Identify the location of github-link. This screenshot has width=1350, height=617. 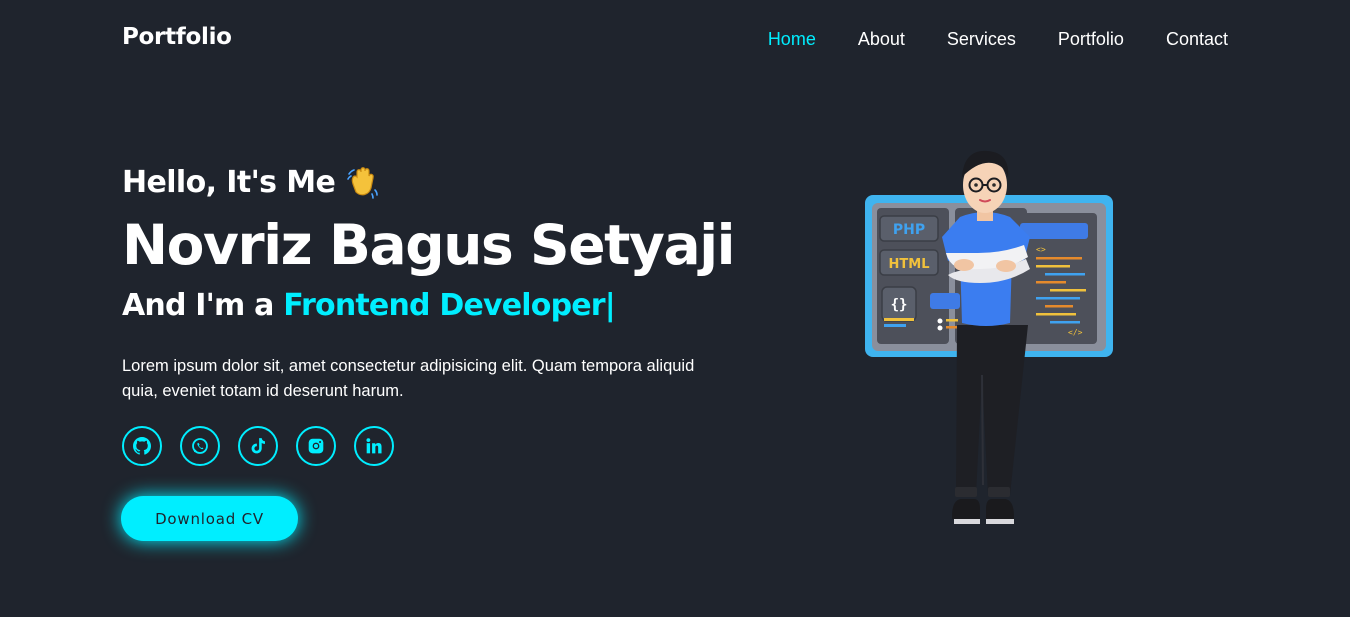
(142, 446).